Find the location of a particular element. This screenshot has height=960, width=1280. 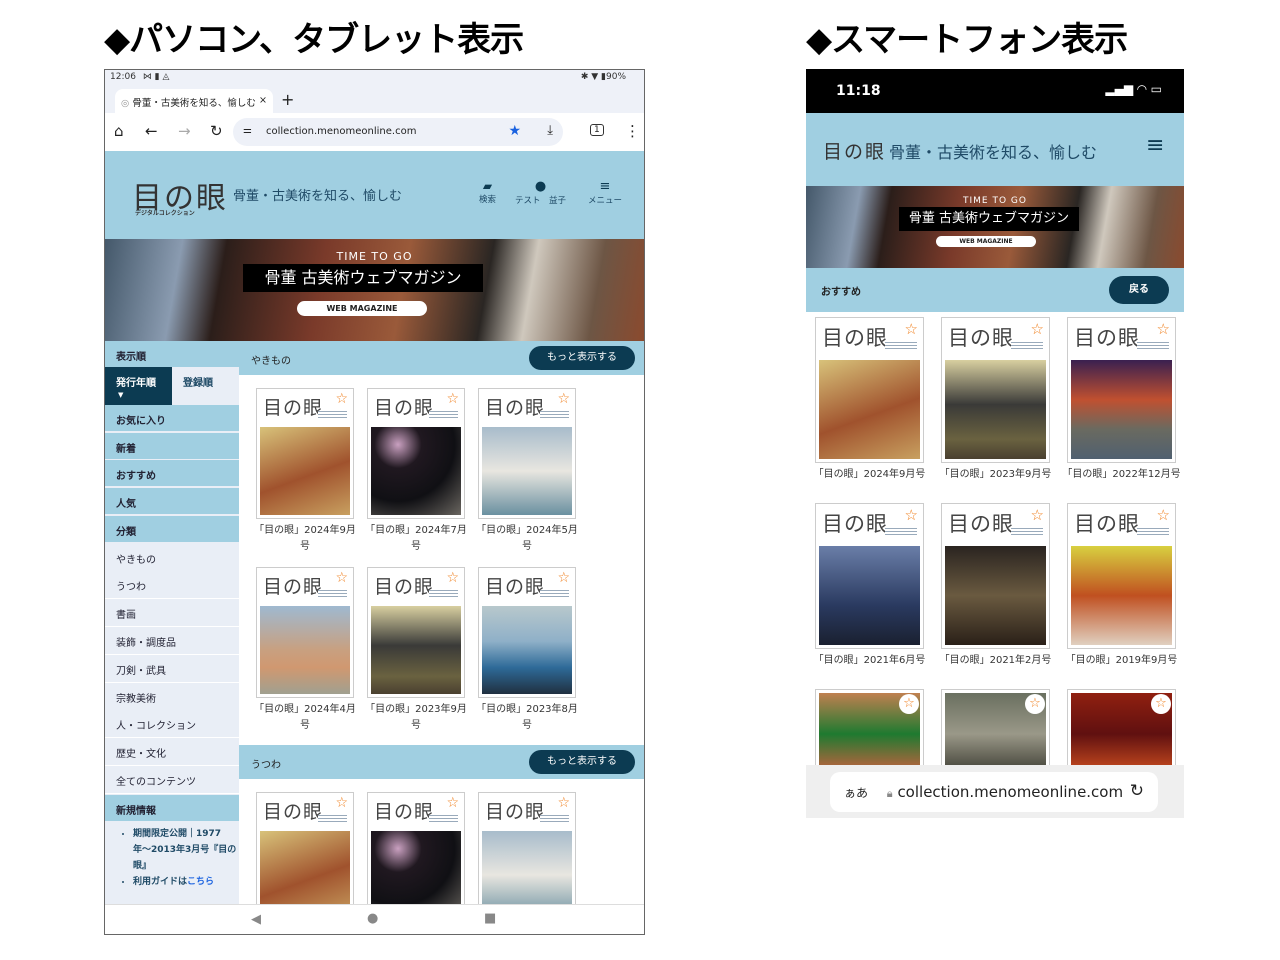

sidebar-category: やきもの is located at coordinates (172, 557).